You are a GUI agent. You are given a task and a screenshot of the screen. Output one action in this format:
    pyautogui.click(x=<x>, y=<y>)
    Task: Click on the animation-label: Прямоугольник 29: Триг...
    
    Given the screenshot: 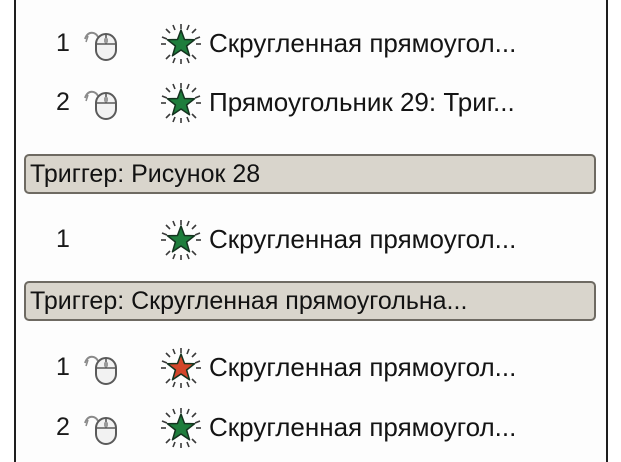 What is the action you would take?
    pyautogui.click(x=362, y=102)
    